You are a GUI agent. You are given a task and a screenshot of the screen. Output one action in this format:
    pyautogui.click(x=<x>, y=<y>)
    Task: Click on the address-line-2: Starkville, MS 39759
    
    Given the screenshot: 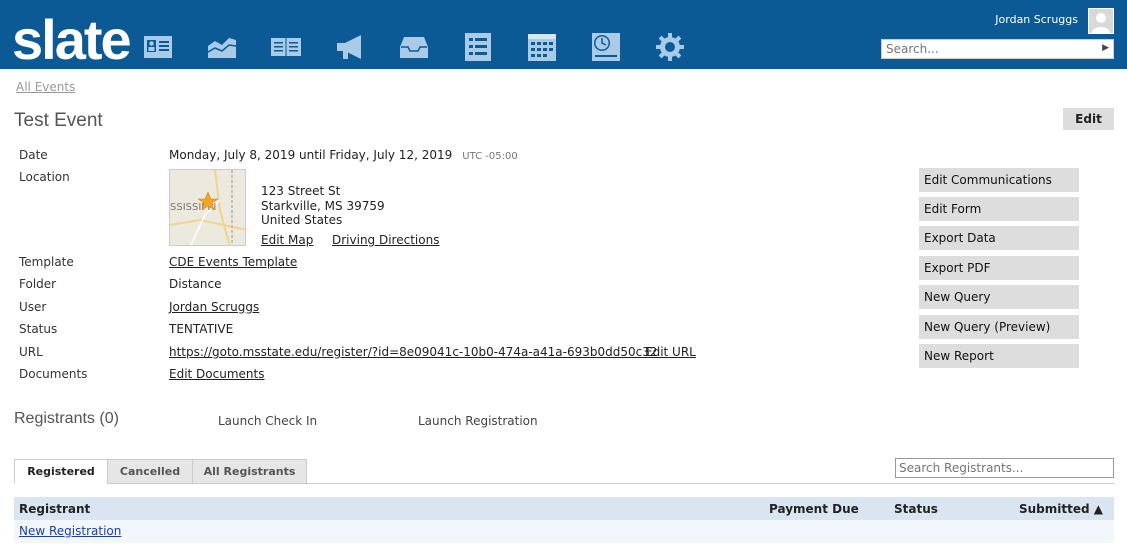 What is the action you would take?
    pyautogui.click(x=323, y=206)
    